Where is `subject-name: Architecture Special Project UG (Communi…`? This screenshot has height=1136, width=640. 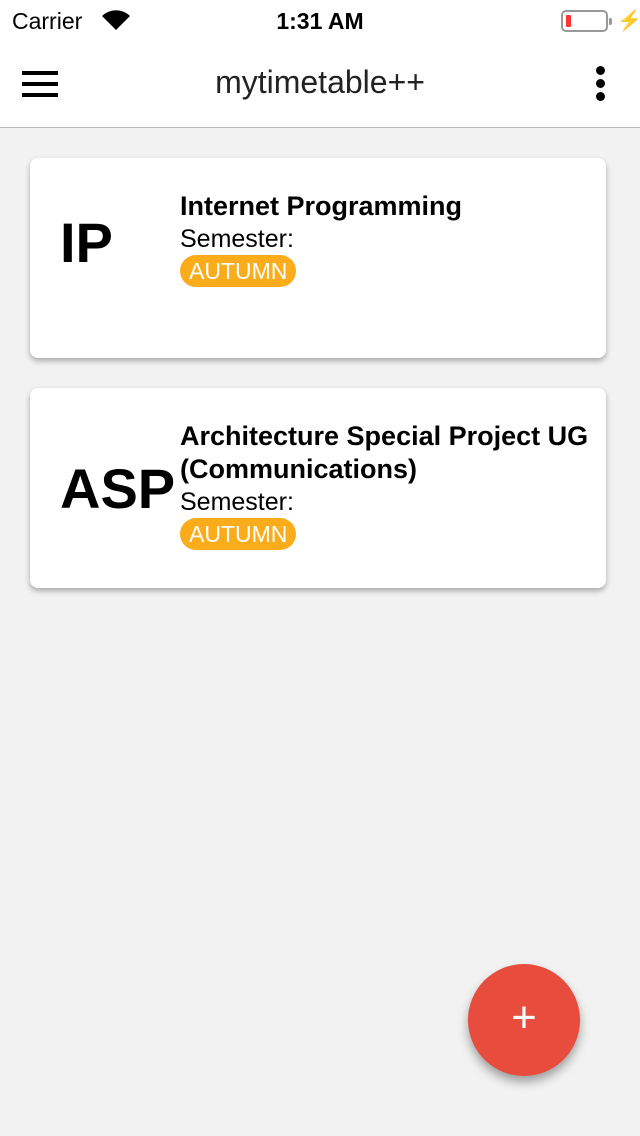
subject-name: Architecture Special Project UG (Communi… is located at coordinates (384, 452).